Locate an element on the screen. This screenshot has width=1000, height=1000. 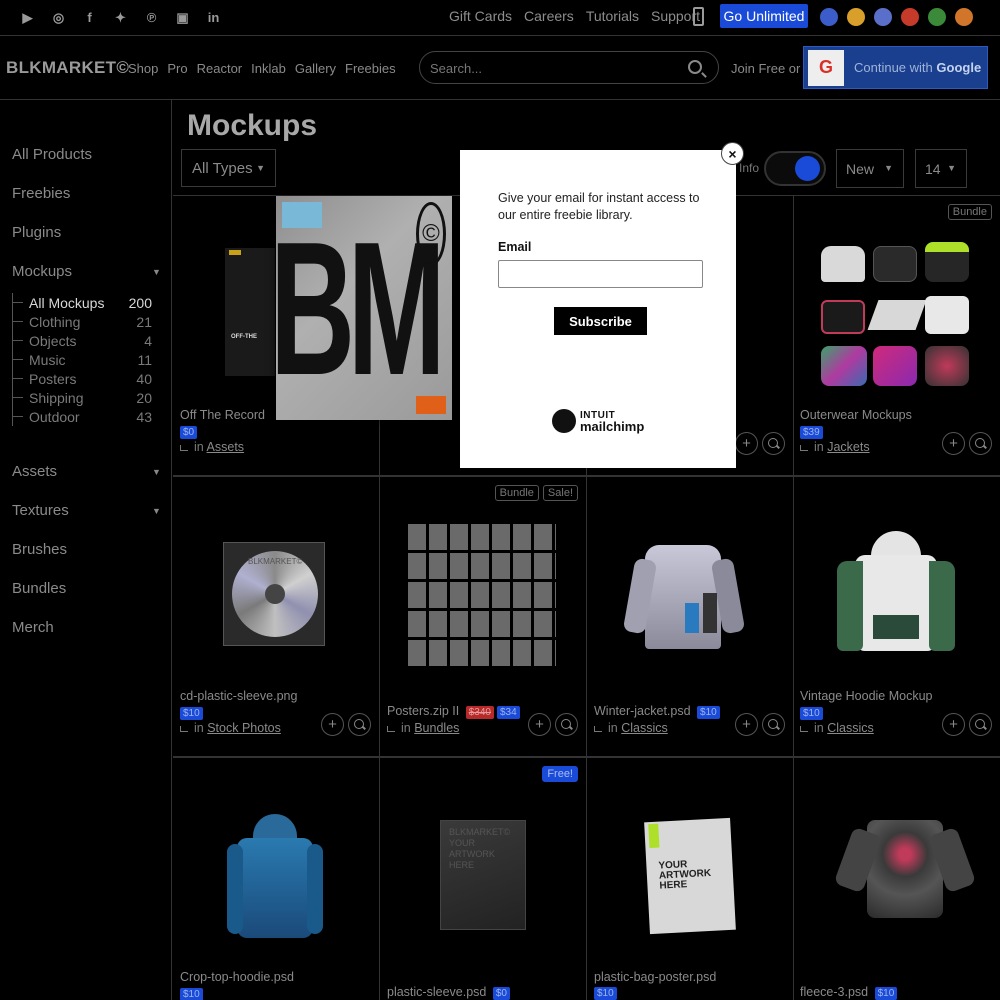
mailchimp-text: mailchimp is located at coordinates (612, 426).